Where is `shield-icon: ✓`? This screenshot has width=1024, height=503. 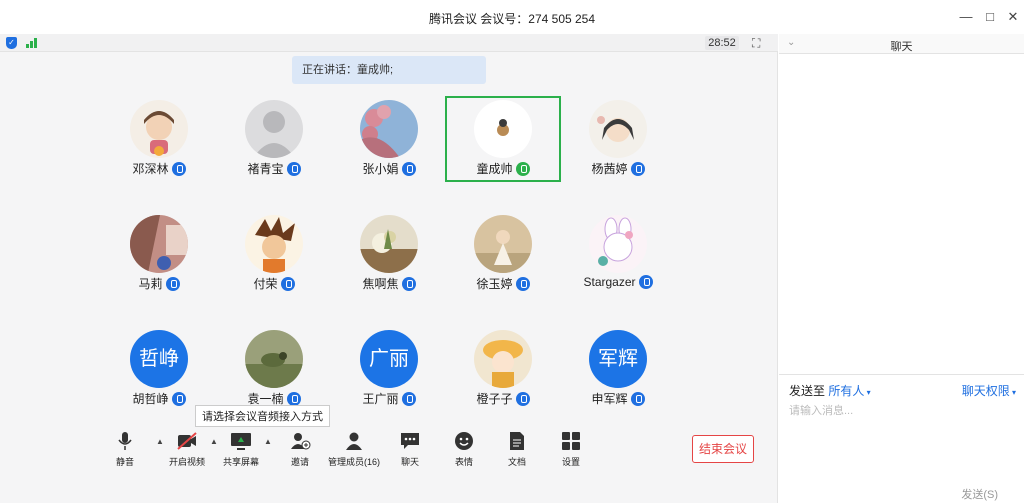
shield-icon: ✓ is located at coordinates (11, 43).